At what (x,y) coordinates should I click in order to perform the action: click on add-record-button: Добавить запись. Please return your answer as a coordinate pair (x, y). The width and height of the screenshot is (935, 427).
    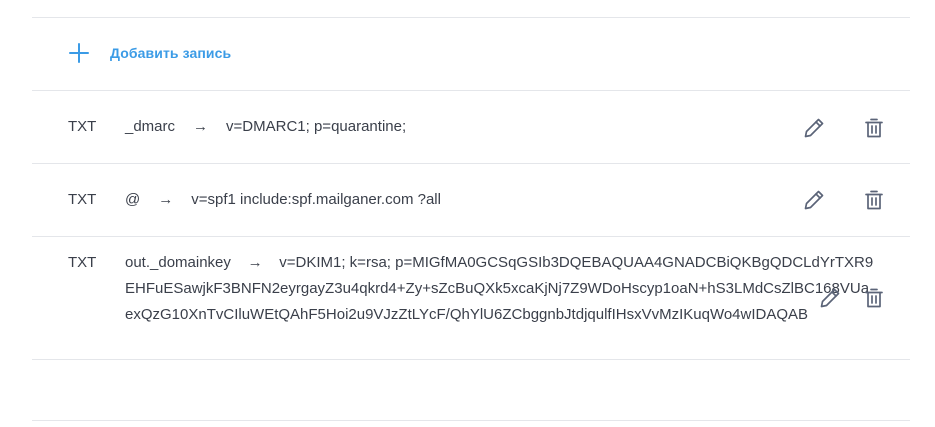
    Looking at the image, I should click on (149, 53).